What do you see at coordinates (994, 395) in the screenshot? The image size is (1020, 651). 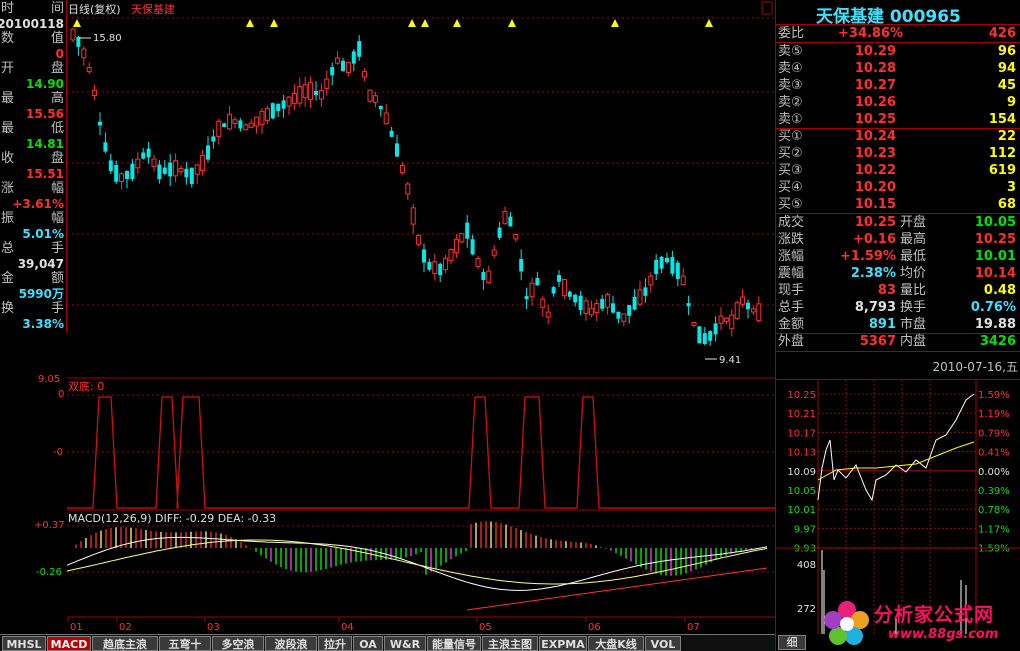 I see `intraday-pct-label: 1.59%` at bounding box center [994, 395].